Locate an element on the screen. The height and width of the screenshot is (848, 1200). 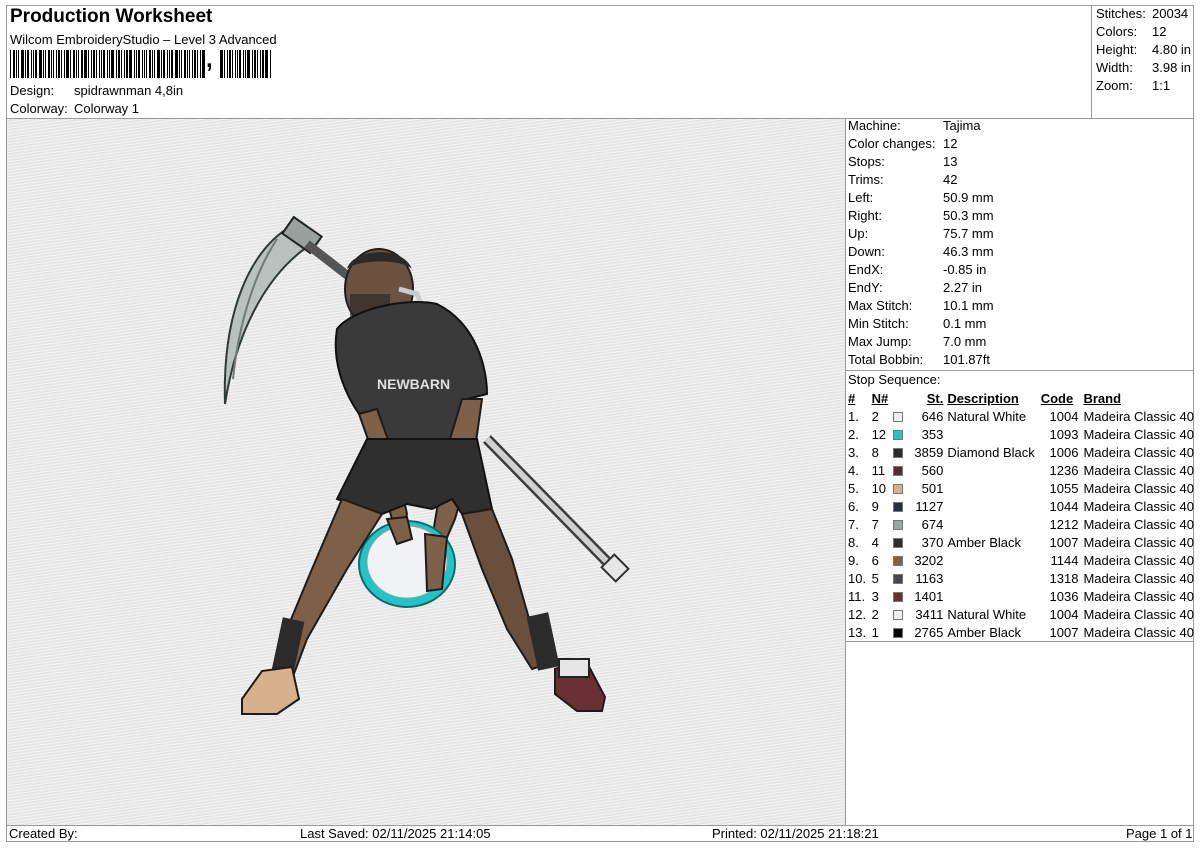
row-needle: 6 is located at coordinates (875, 560).